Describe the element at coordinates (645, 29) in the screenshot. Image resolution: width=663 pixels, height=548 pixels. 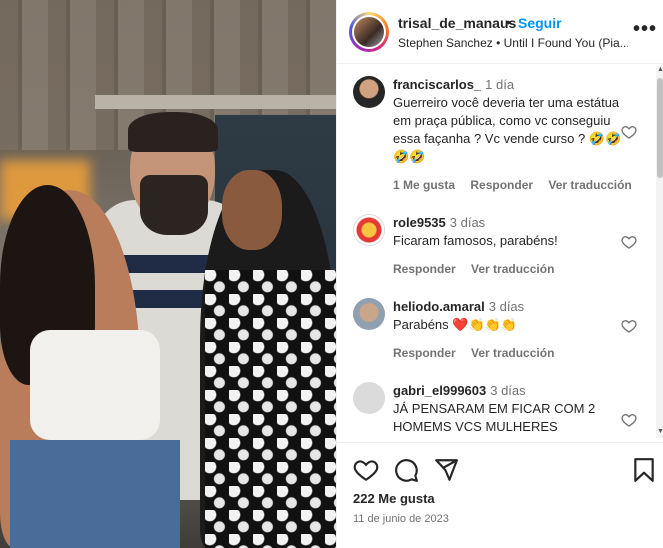
I see `more-icon: •••` at that location.